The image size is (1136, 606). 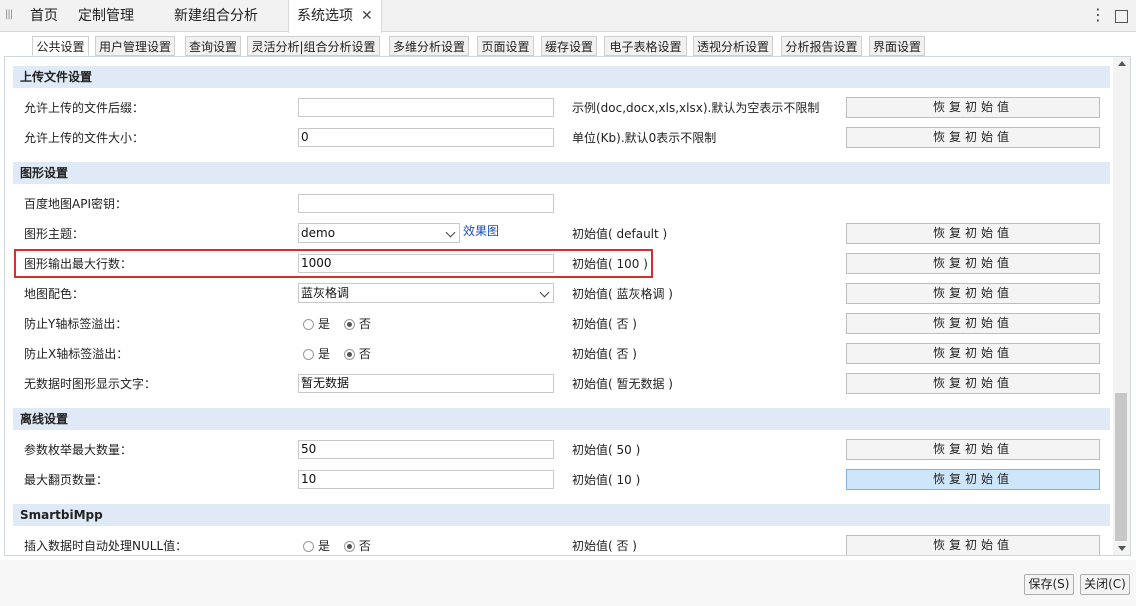 I want to click on tab-new-combined-analysis: 新建组合分析, so click(x=216, y=16).